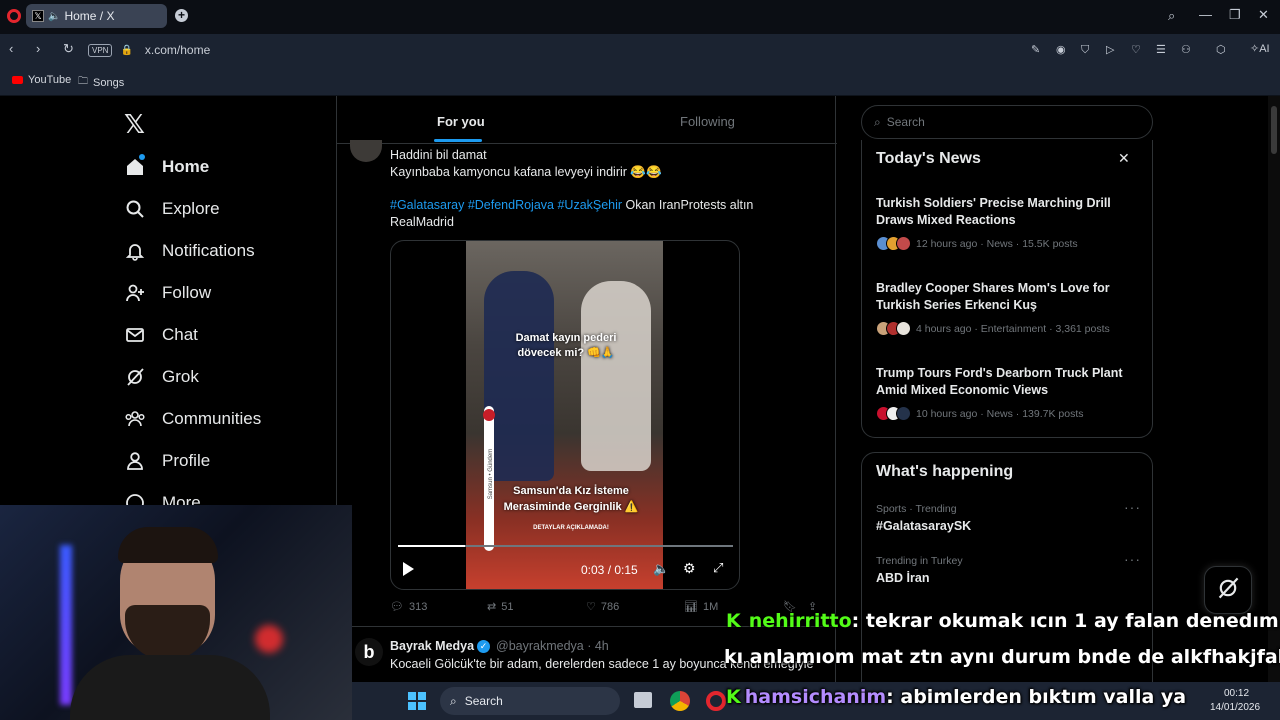 Image resolution: width=1280 pixels, height=720 pixels. Describe the element at coordinates (1007, 122) in the screenshot. I see `search-input: ⌕ Search` at that location.